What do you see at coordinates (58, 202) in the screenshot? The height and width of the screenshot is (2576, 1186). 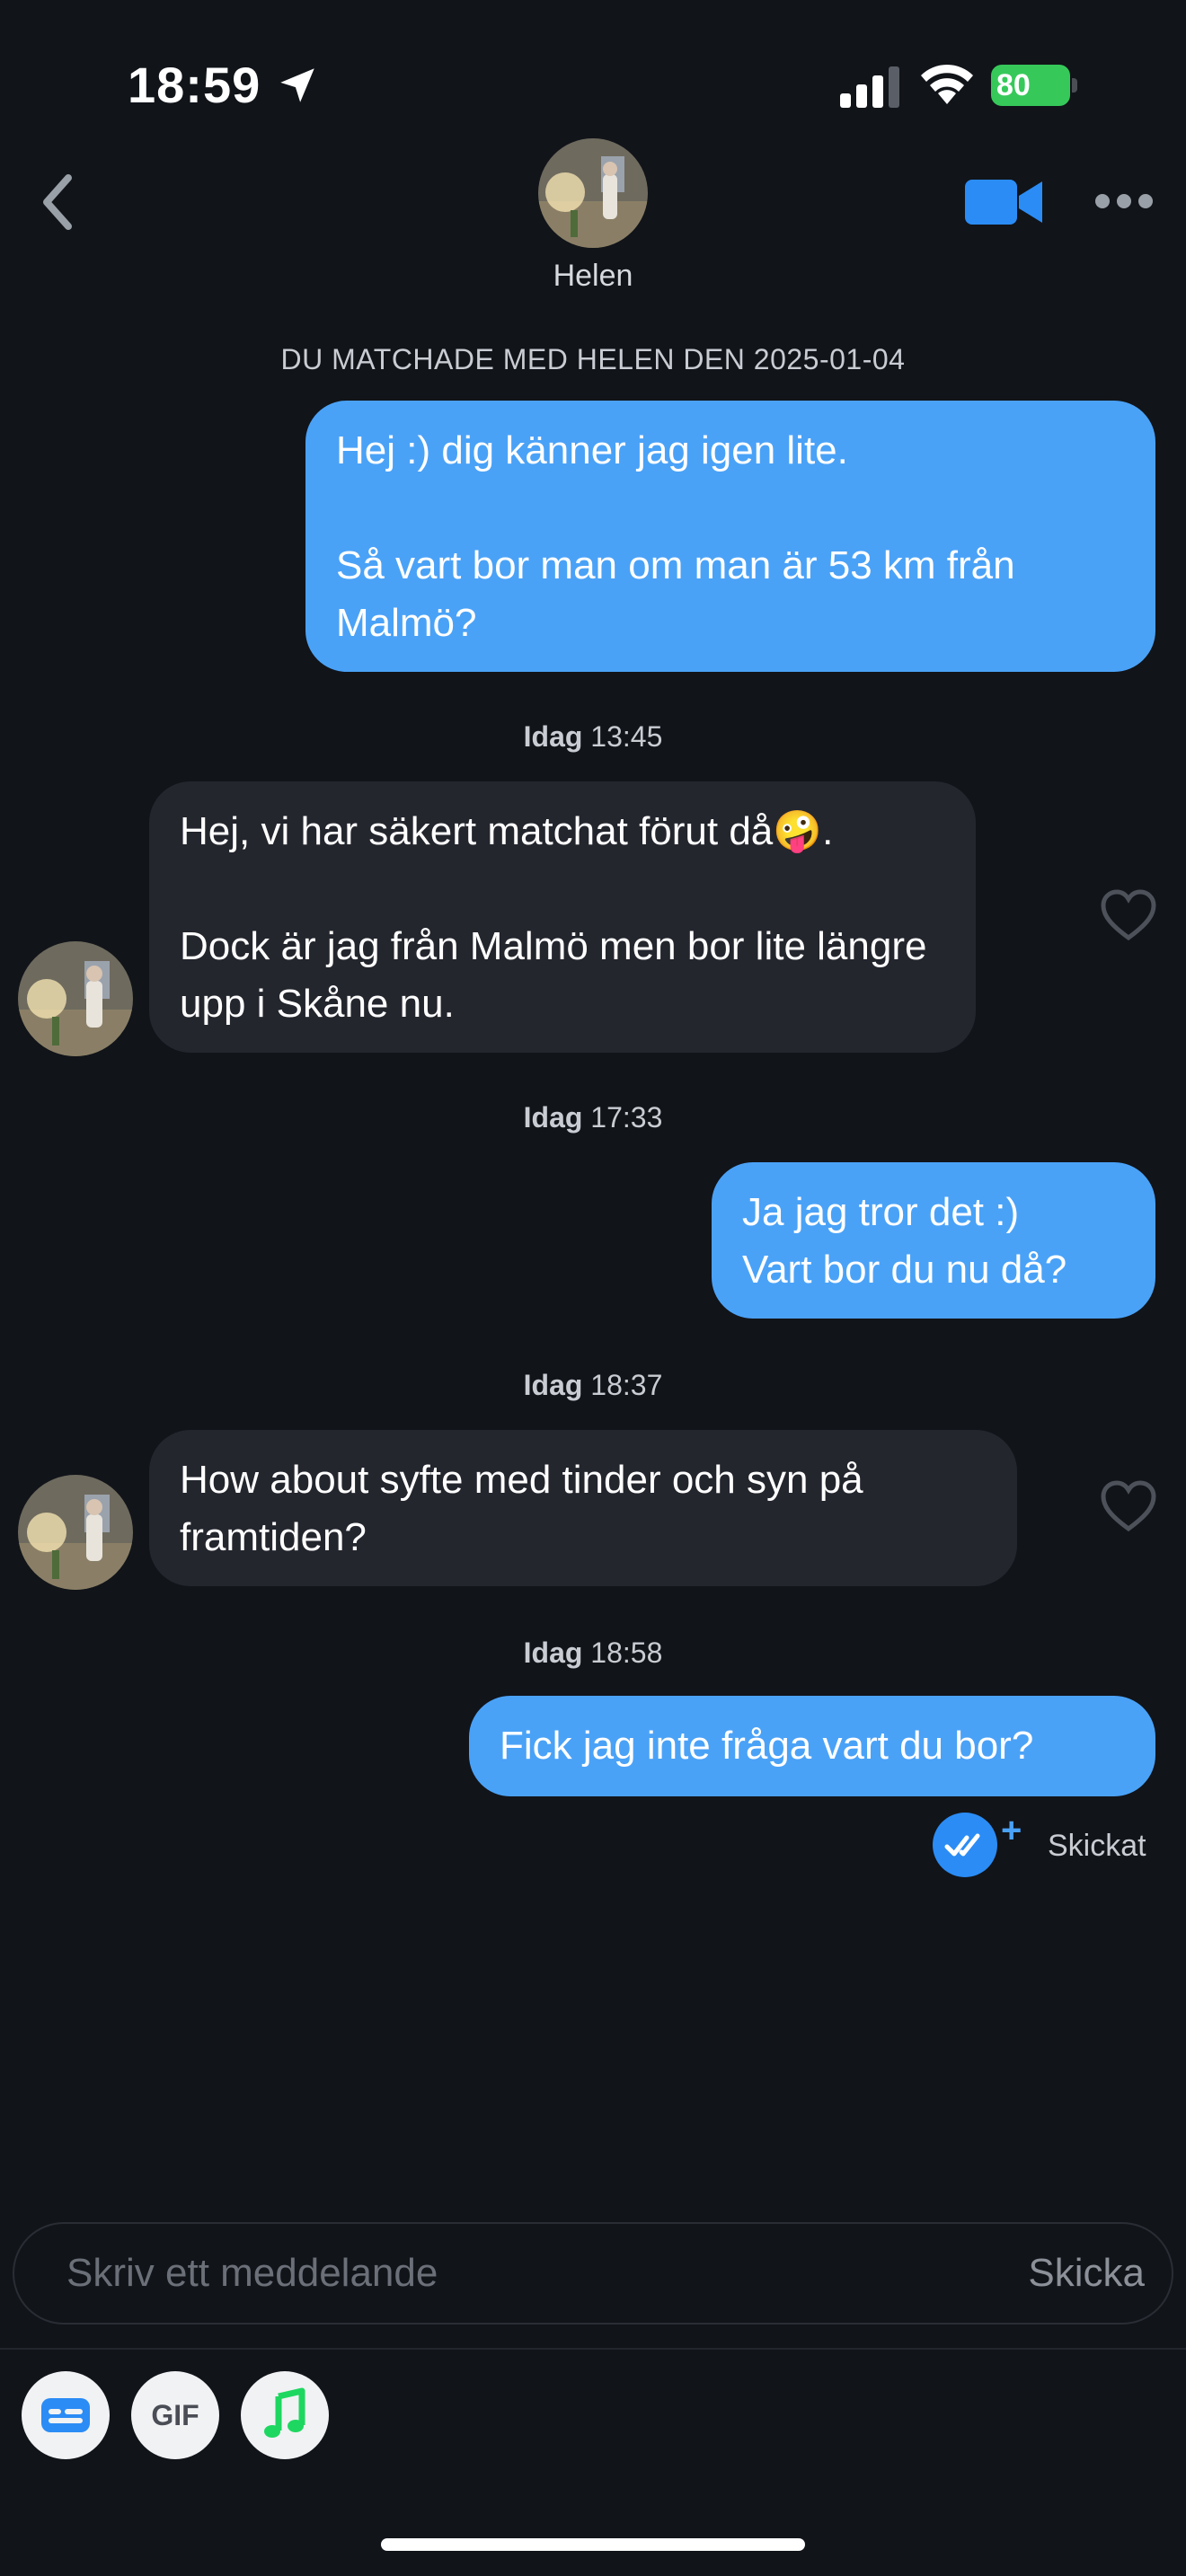 I see `back-chevron-icon` at bounding box center [58, 202].